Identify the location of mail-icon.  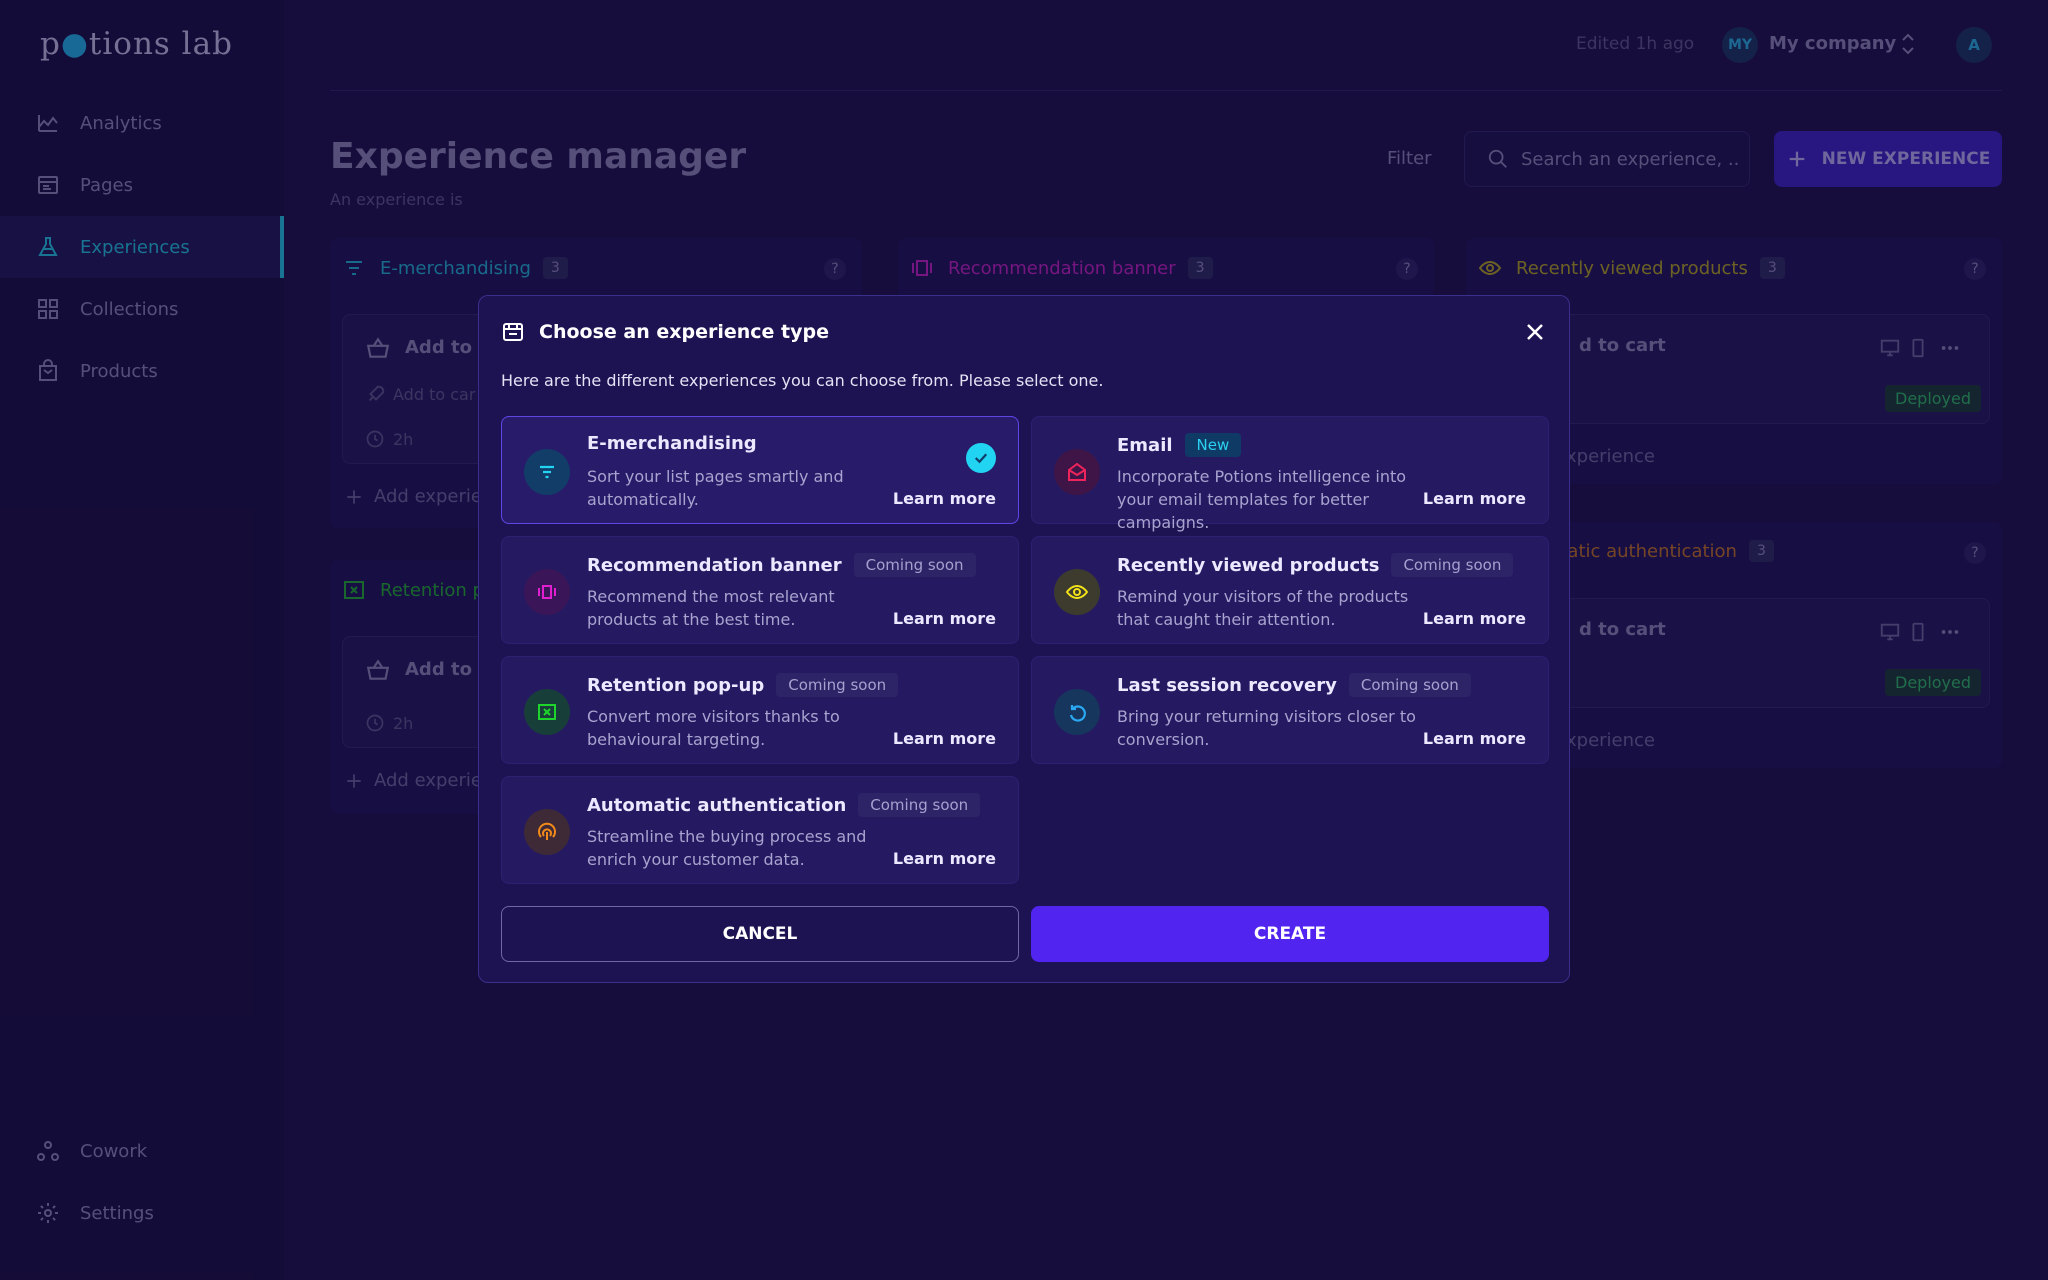
(1077, 471).